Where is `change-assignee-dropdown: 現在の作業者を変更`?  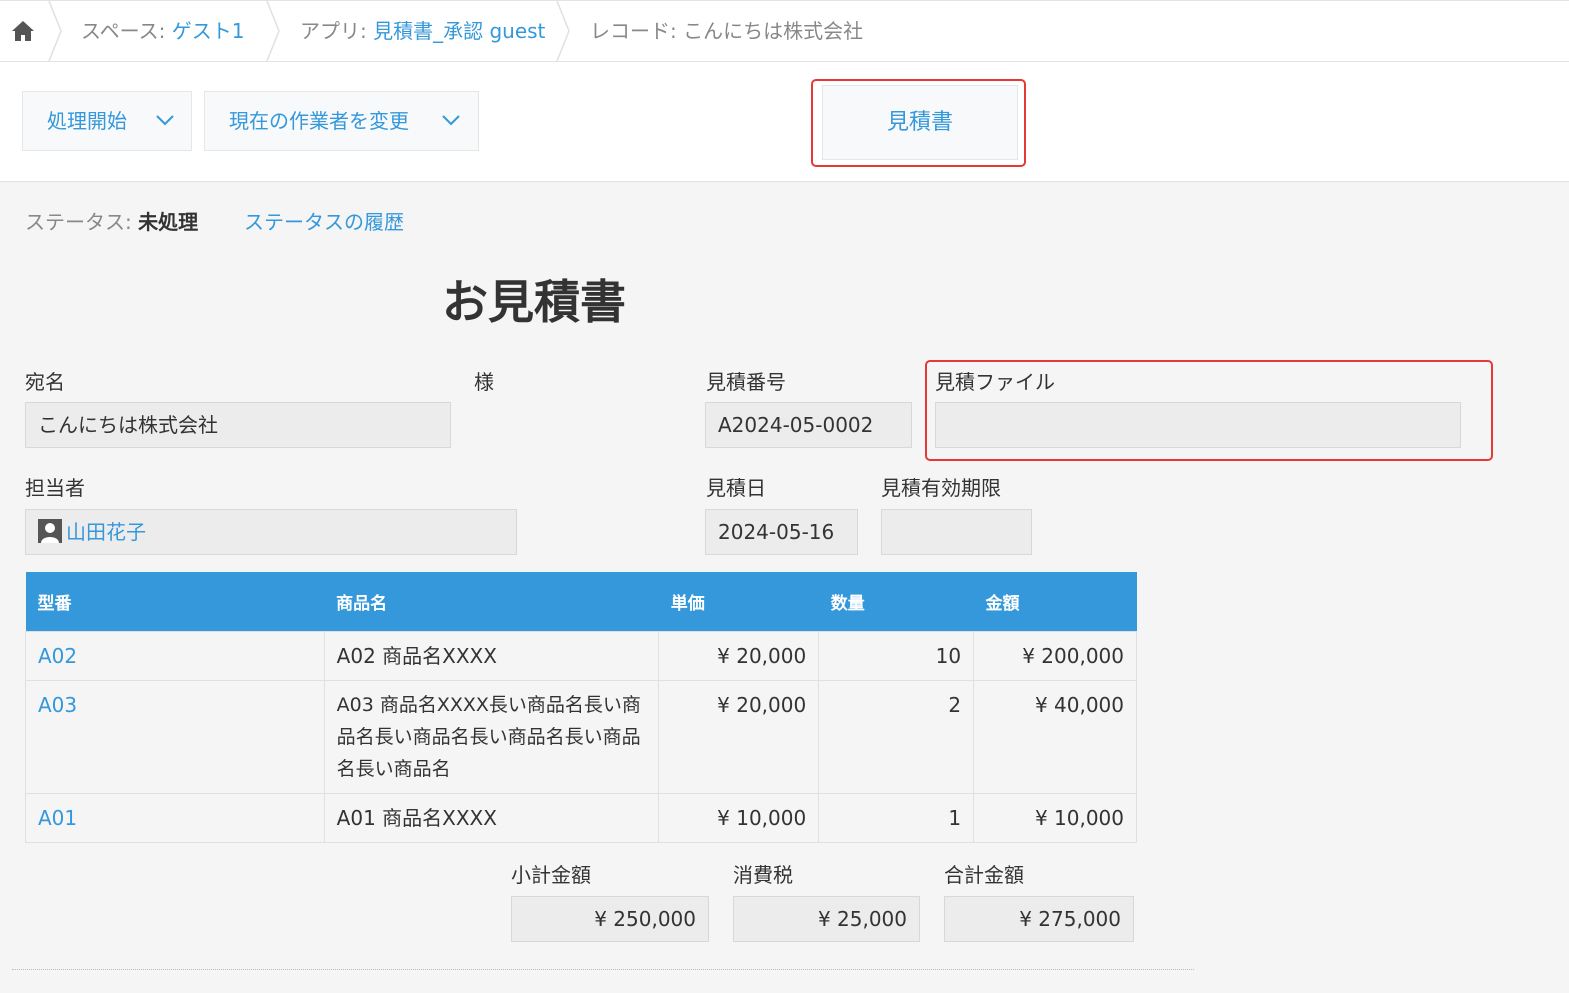
change-assignee-dropdown: 現在の作業者を変更 is located at coordinates (341, 121).